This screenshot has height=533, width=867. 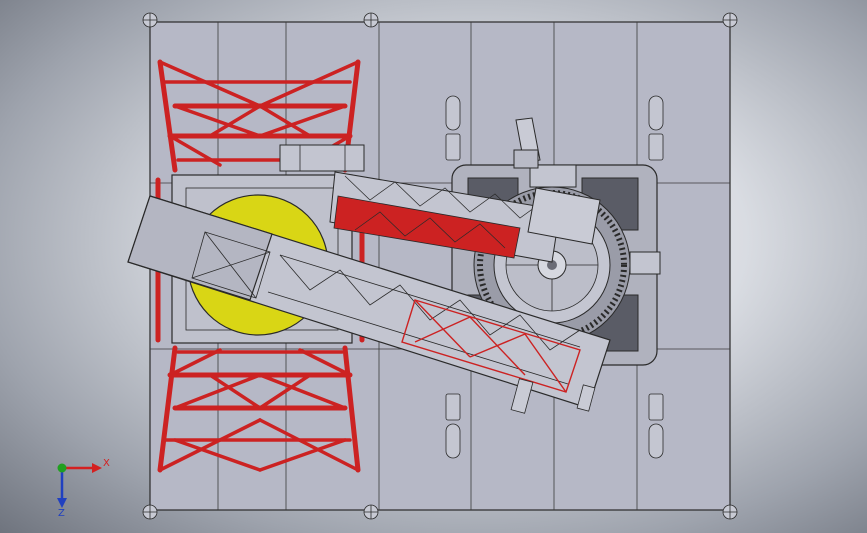 I want to click on x-axis-arrowhead, so click(x=97, y=468).